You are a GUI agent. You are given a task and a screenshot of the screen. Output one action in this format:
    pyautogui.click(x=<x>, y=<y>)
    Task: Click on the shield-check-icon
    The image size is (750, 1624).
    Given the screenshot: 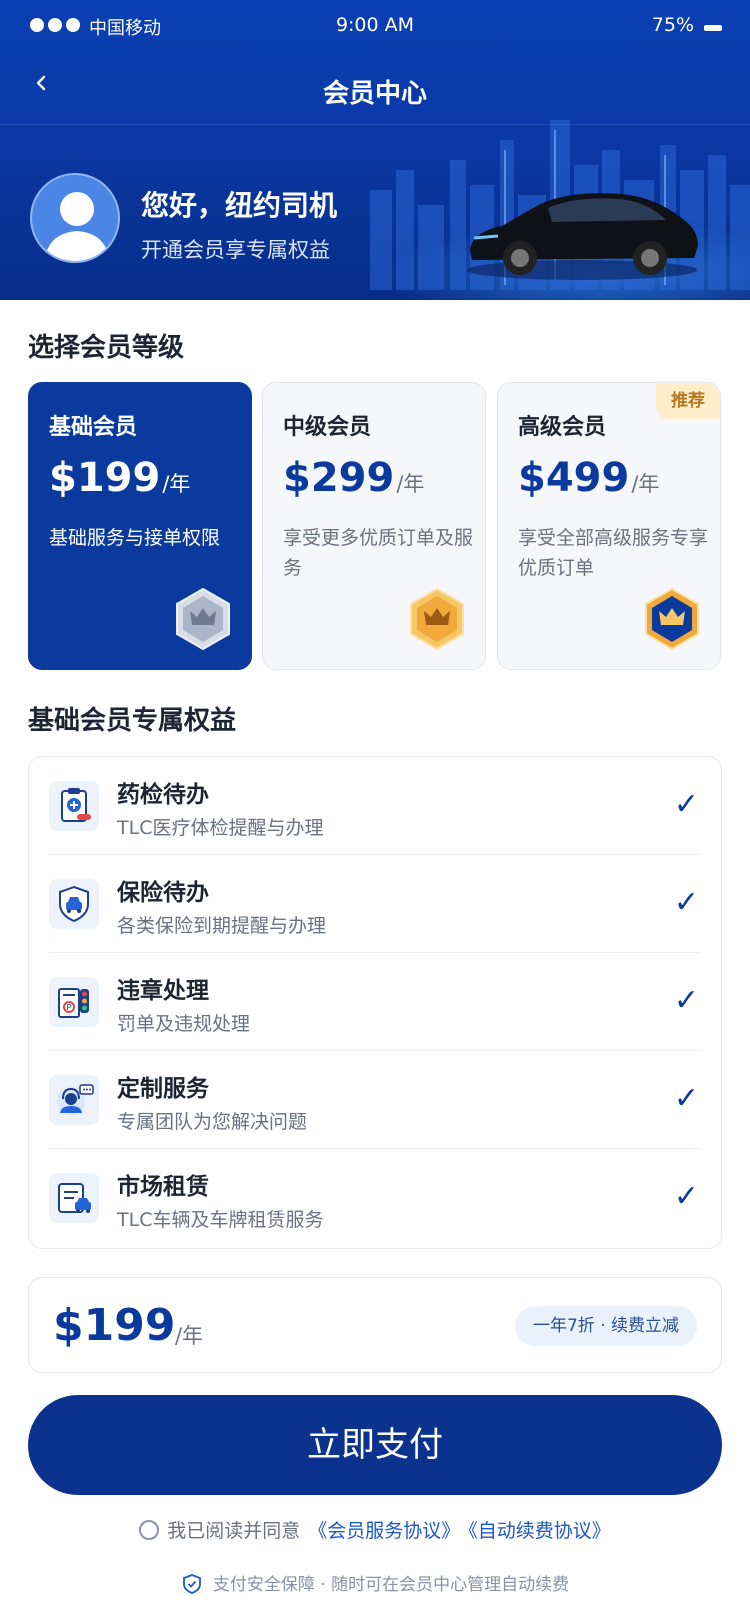 What is the action you would take?
    pyautogui.click(x=191, y=1584)
    